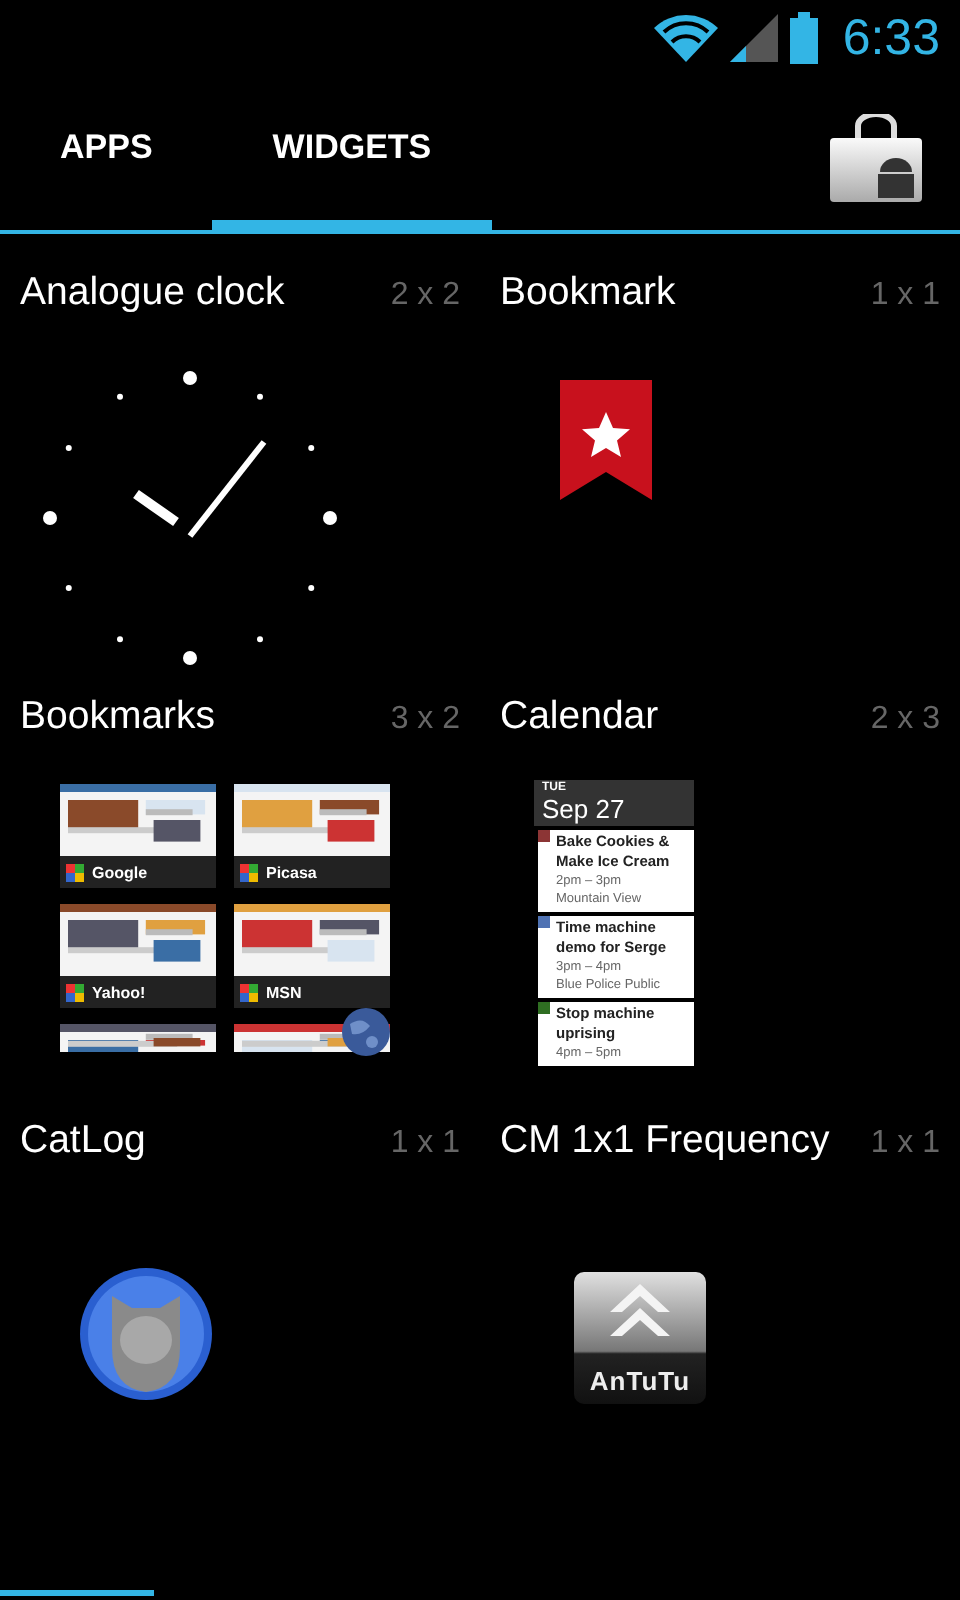 Image resolution: width=960 pixels, height=1600 pixels. I want to click on widget-size: 3 x 2, so click(425, 720).